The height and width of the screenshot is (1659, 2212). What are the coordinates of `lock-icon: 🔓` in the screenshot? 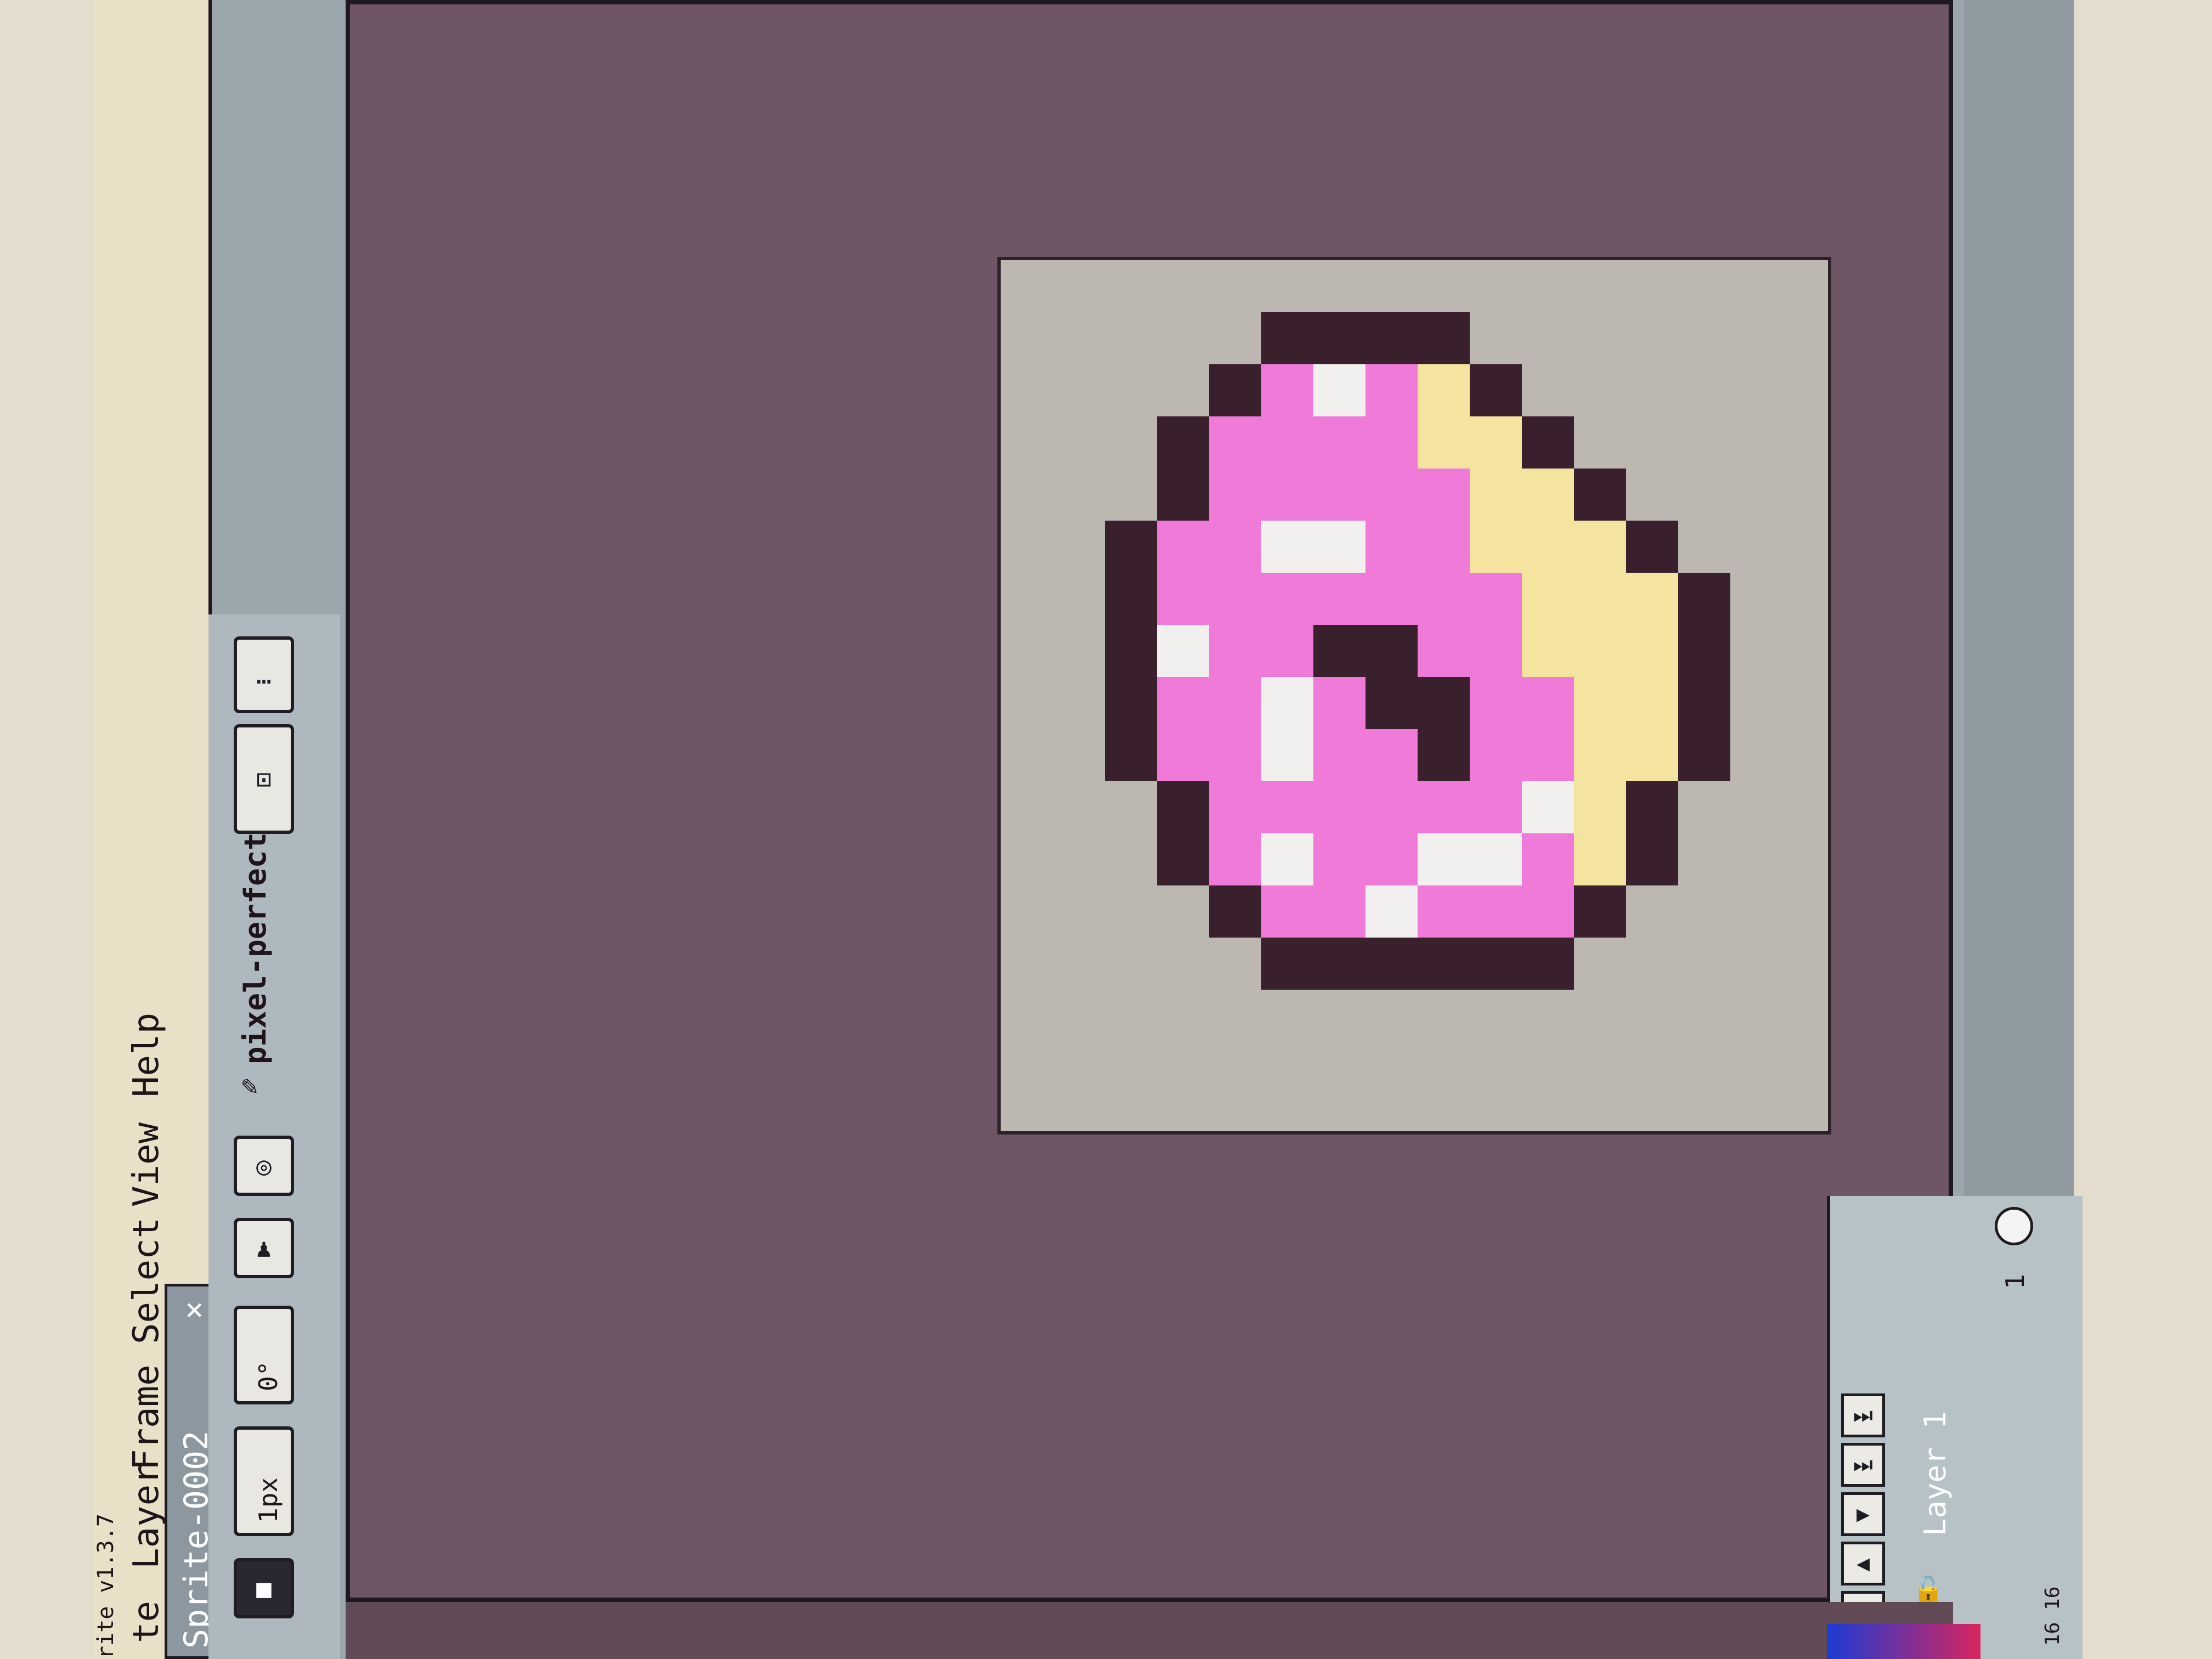 It's located at (1928, 1590).